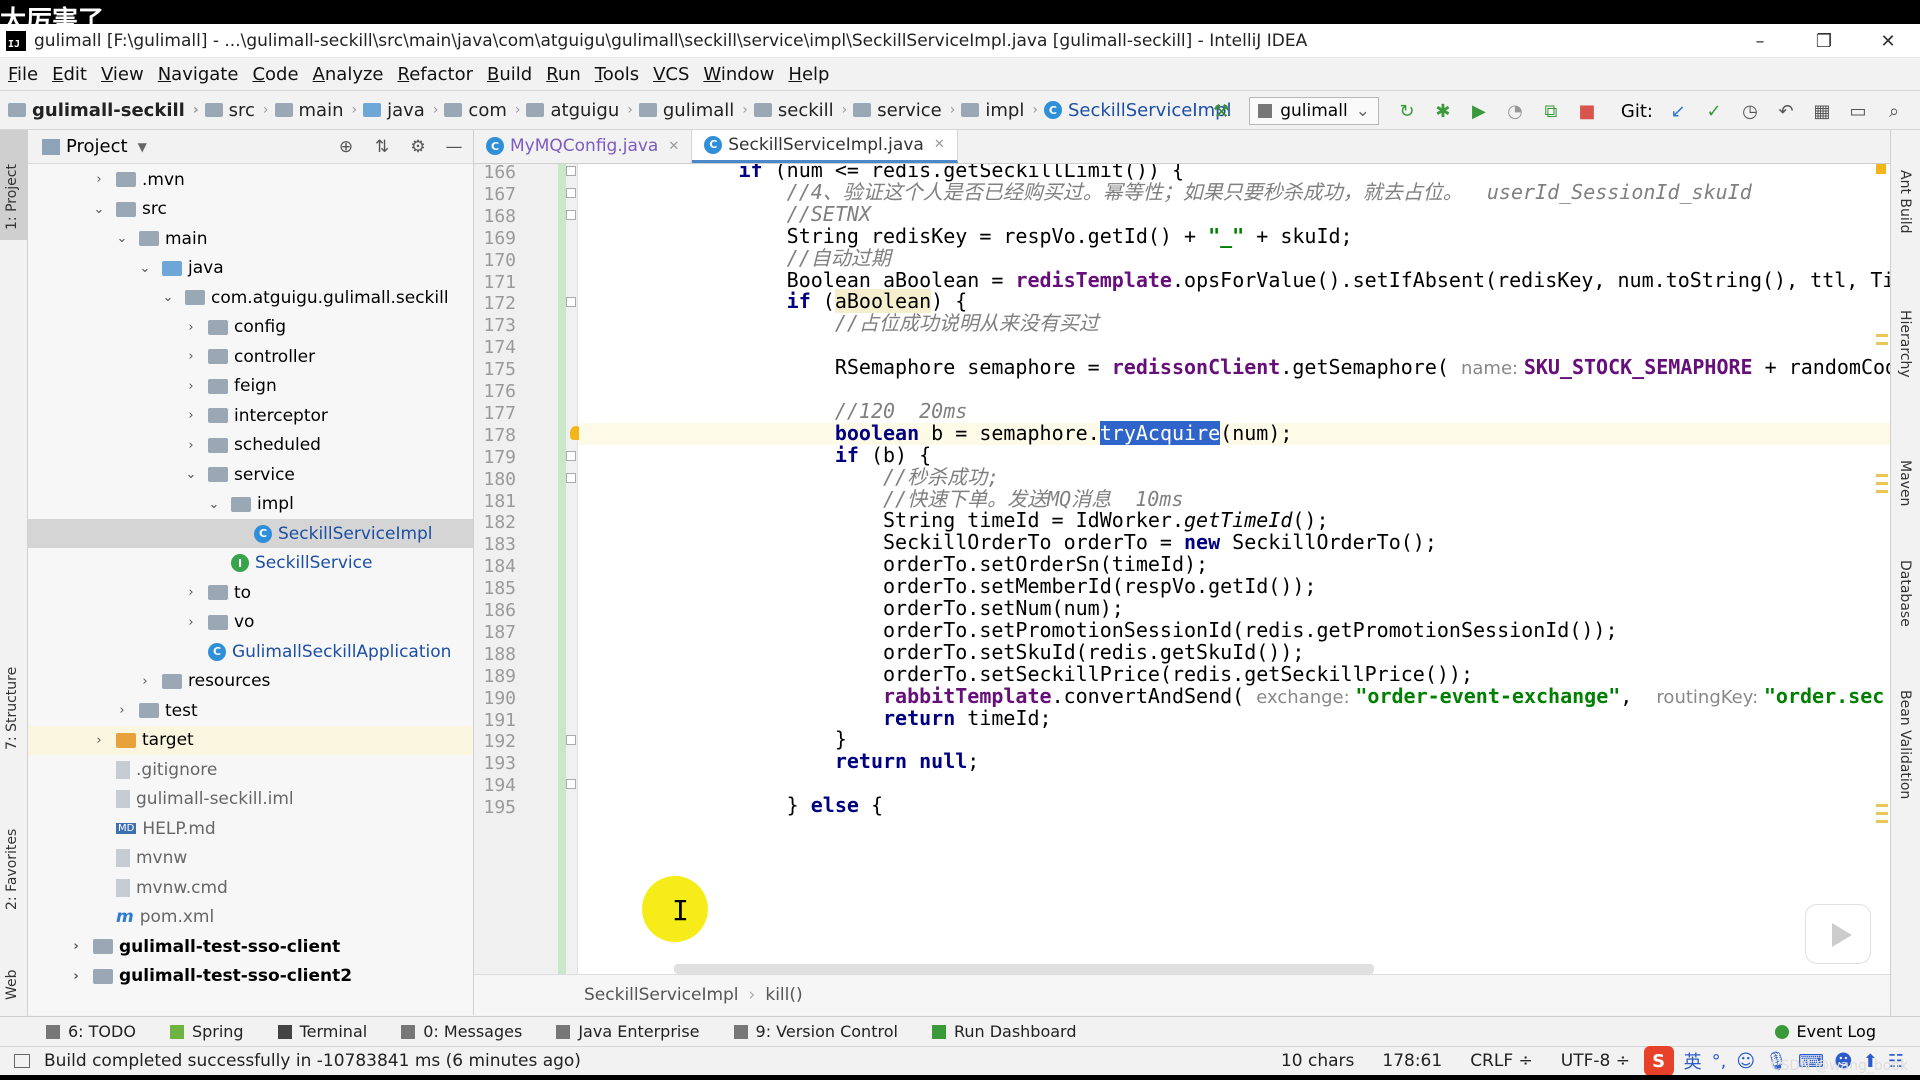 This screenshot has height=1080, width=1920. Describe the element at coordinates (322, 1031) in the screenshot. I see `tool-terminal: Terminal` at that location.